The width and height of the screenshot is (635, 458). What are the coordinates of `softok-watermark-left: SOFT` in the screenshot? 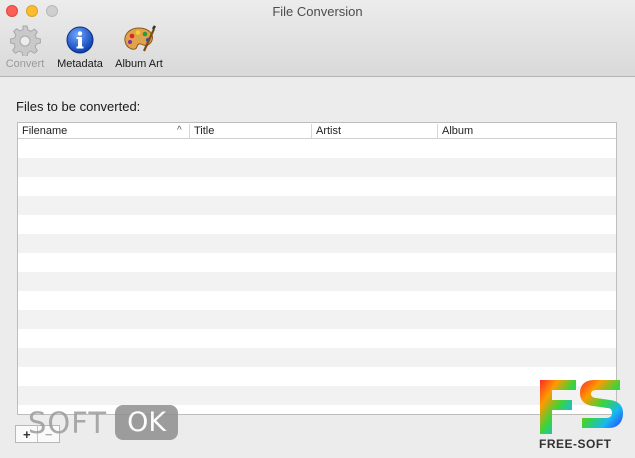 It's located at (68, 422).